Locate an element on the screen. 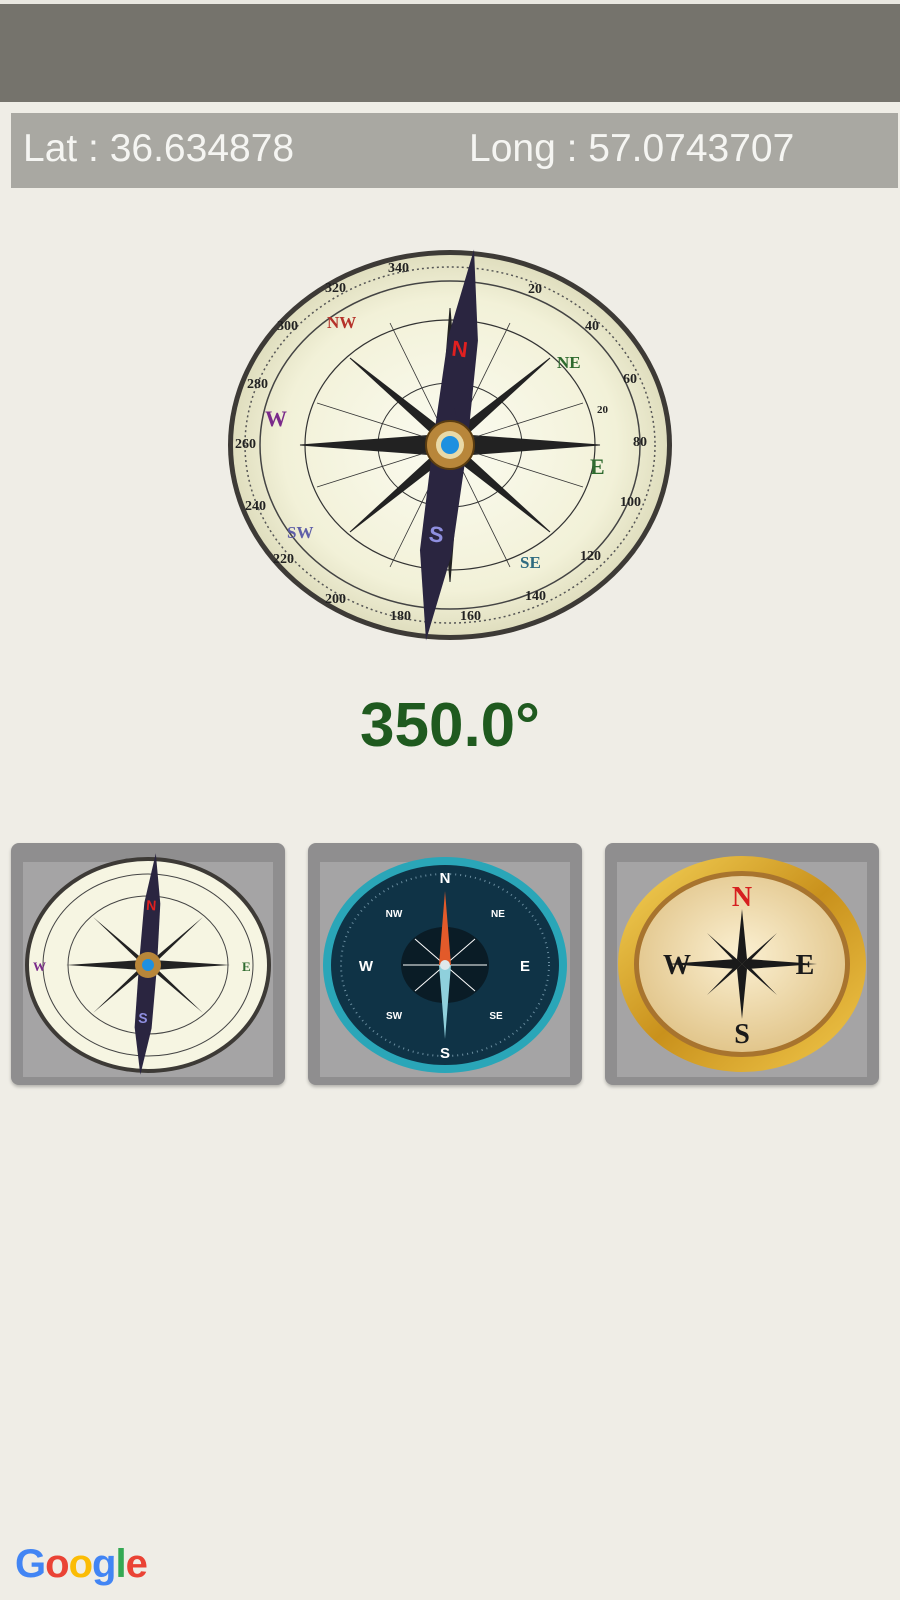 Image resolution: width=900 pixels, height=1600 pixels. gold-compass-option: N S E W is located at coordinates (742, 964).